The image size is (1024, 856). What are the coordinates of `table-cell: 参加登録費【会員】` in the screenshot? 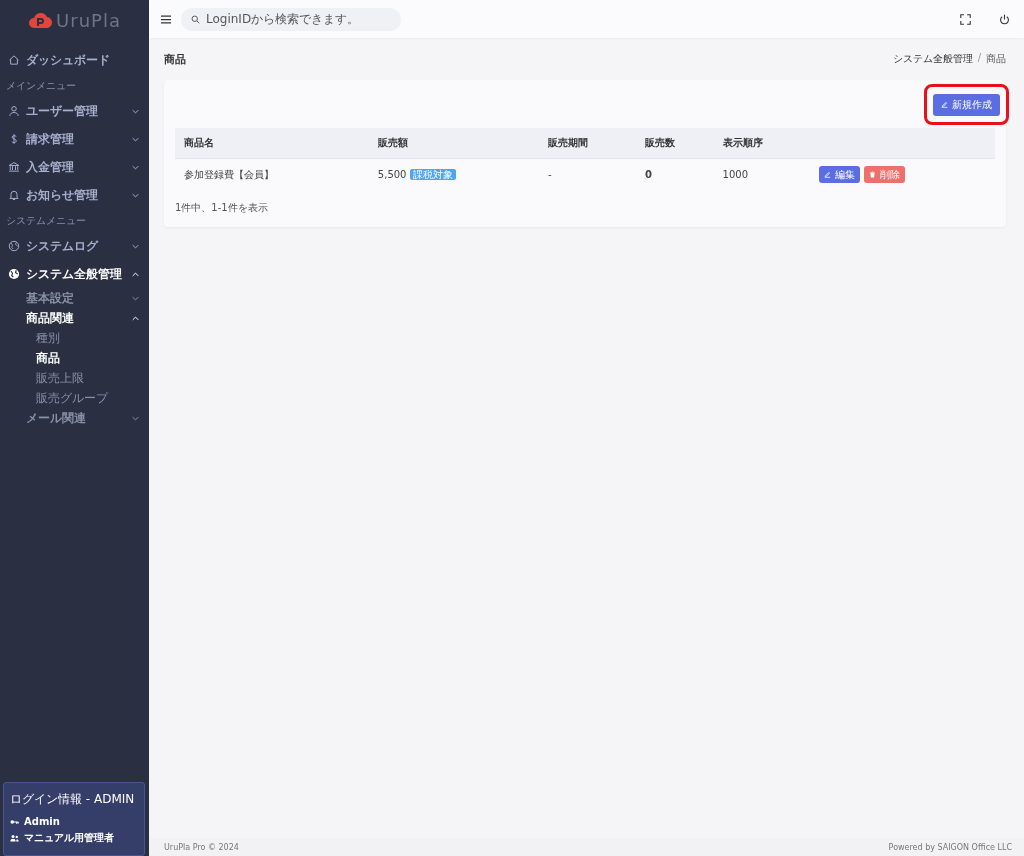 It's located at (272, 174).